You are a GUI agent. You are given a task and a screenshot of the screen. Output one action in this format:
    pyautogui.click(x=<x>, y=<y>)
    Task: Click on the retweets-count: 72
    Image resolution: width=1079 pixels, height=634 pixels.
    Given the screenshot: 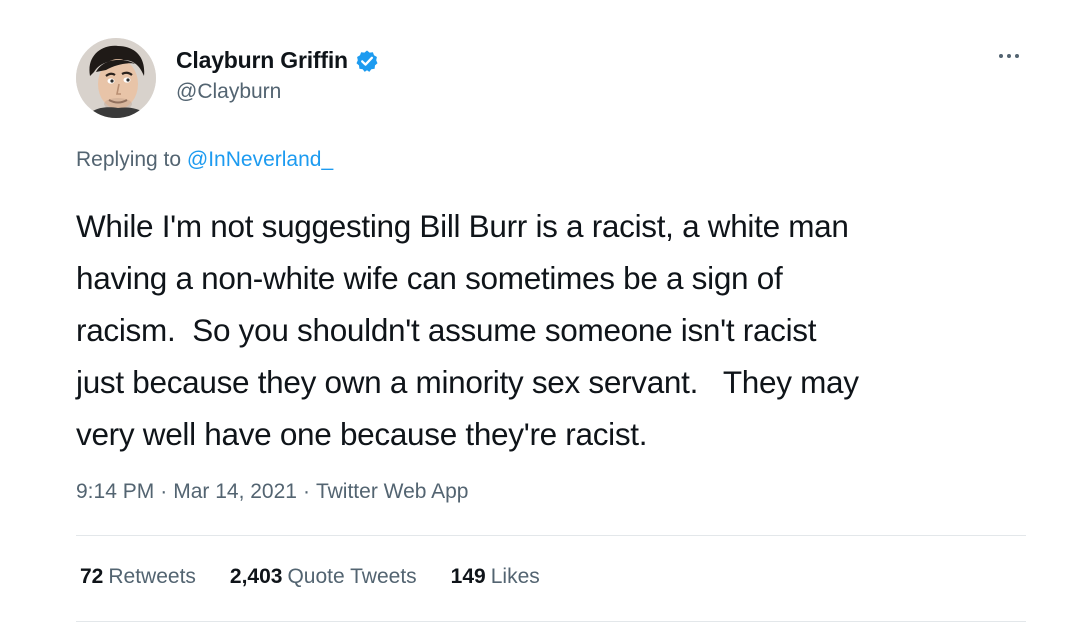 What is the action you would take?
    pyautogui.click(x=92, y=576)
    